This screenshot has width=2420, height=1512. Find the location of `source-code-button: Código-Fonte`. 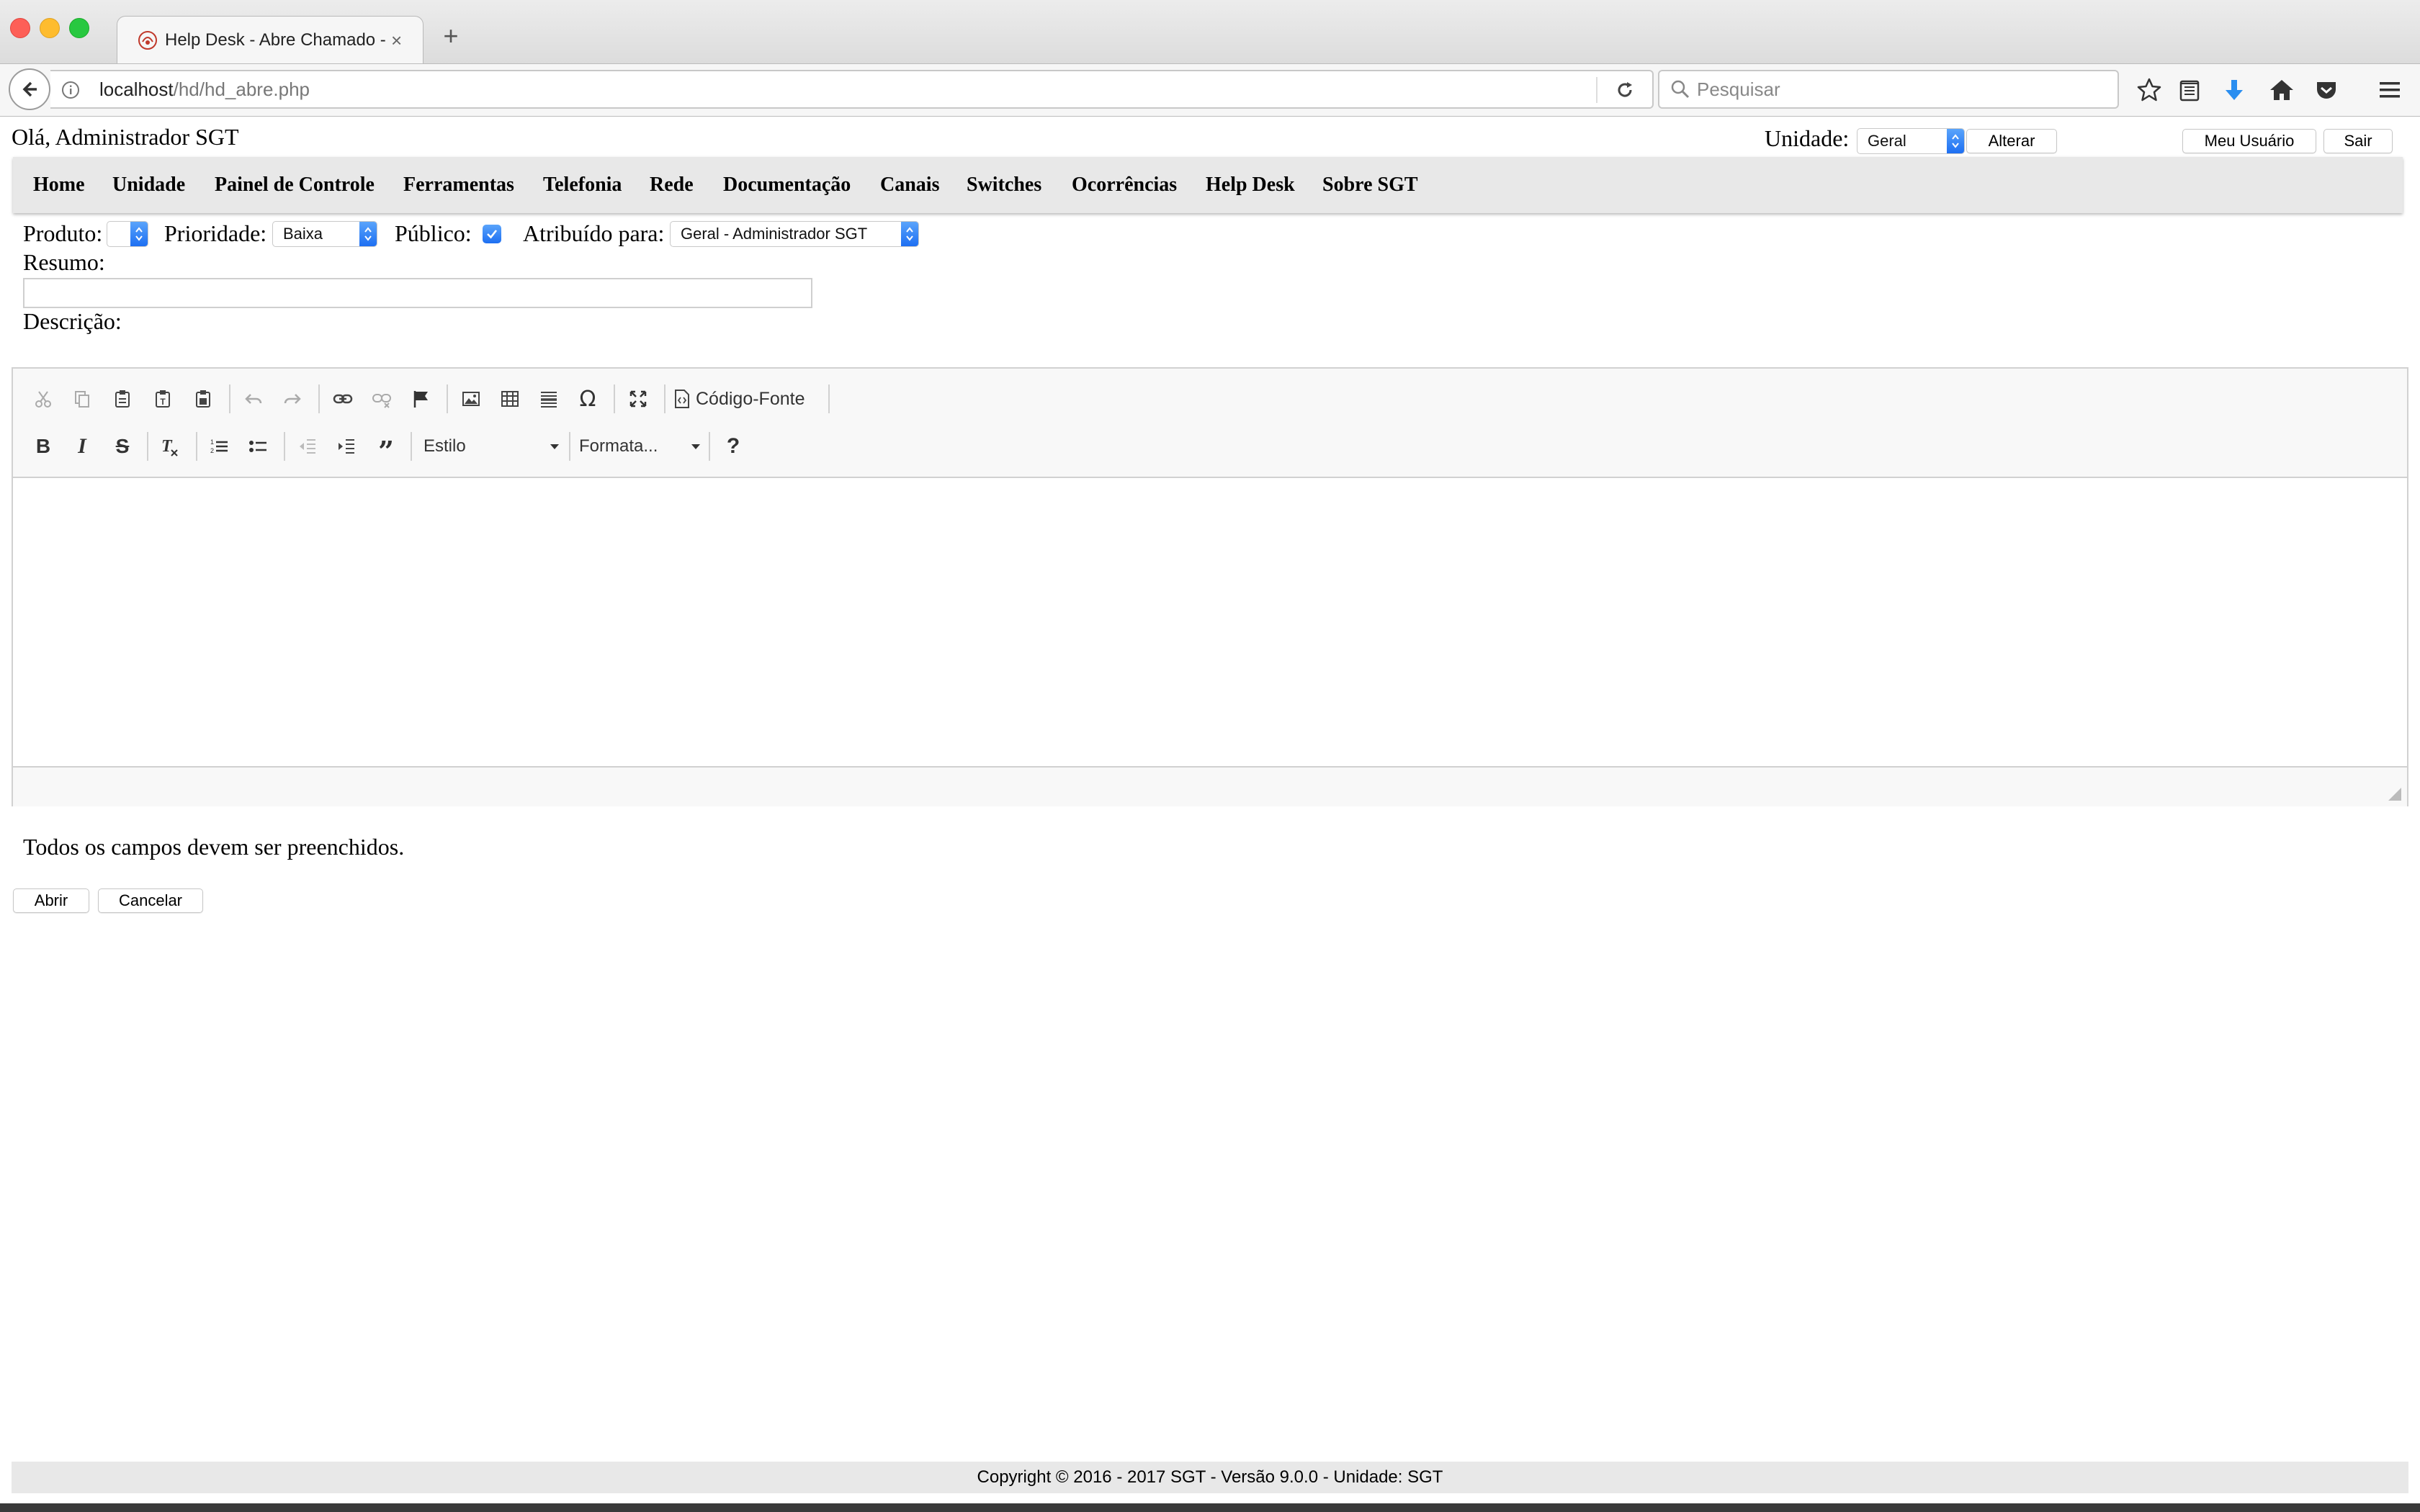

source-code-button: Código-Fonte is located at coordinates (739, 399).